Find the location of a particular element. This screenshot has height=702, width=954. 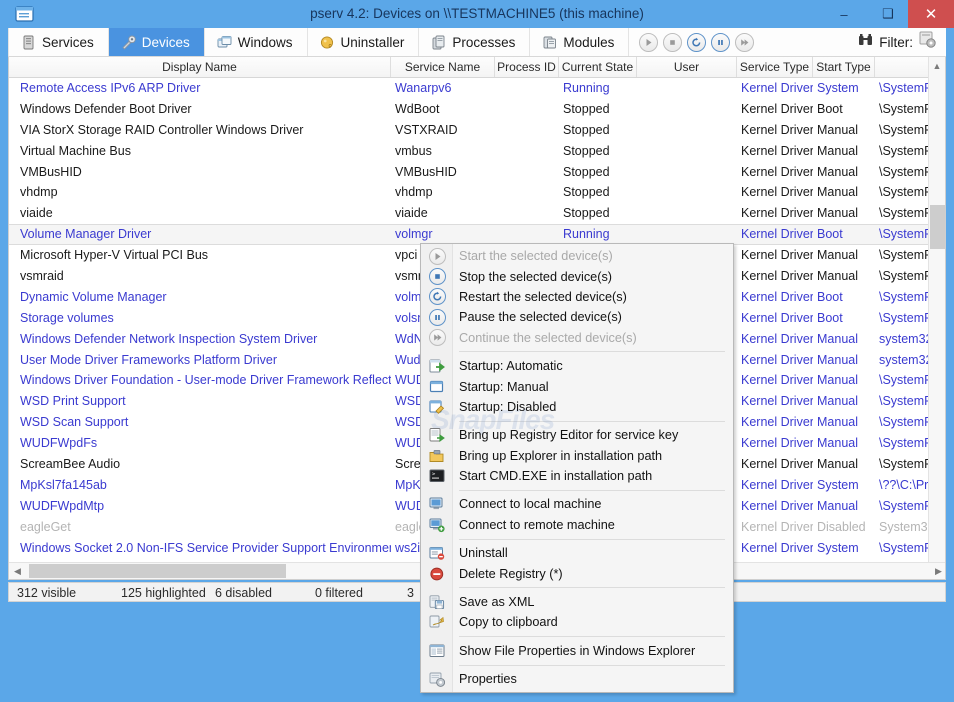

tab-modules: Modules is located at coordinates (580, 42).